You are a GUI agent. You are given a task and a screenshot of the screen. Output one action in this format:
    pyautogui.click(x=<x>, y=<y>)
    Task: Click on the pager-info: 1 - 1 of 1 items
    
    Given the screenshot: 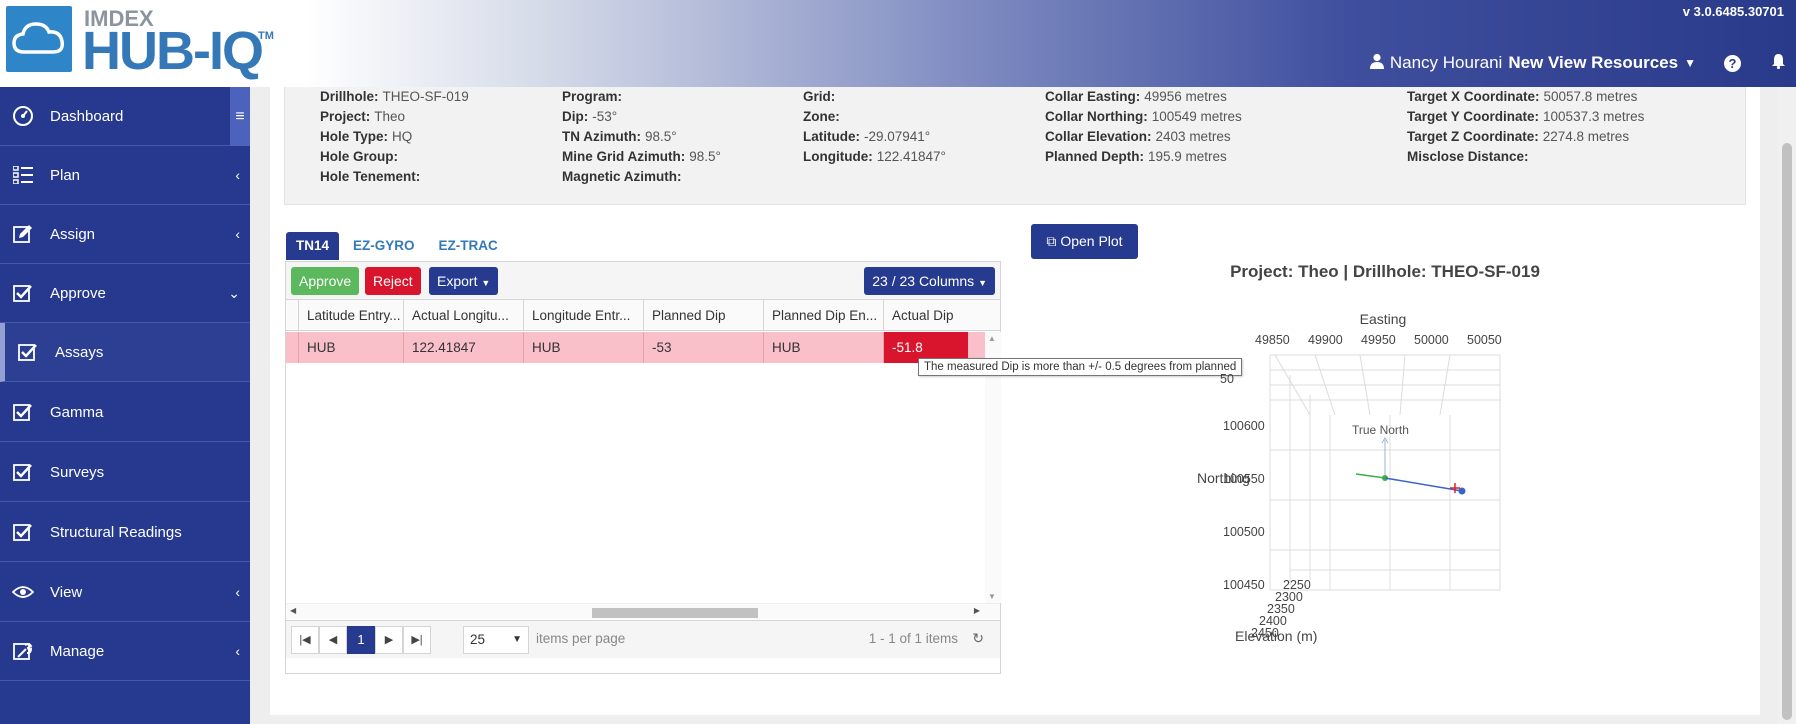 What is the action you would take?
    pyautogui.click(x=913, y=638)
    